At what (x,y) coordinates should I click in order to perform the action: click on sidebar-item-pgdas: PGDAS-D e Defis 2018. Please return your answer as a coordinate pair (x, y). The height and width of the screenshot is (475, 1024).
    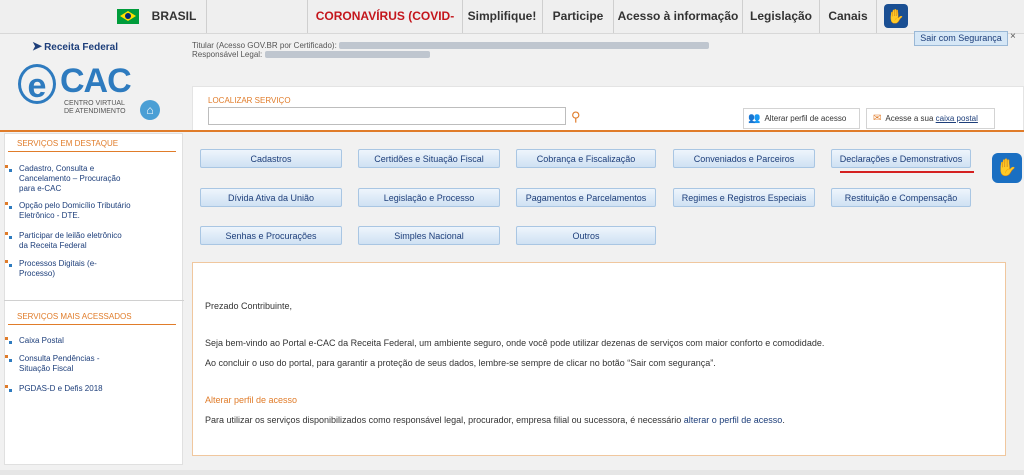
    Looking at the image, I should click on (54, 389).